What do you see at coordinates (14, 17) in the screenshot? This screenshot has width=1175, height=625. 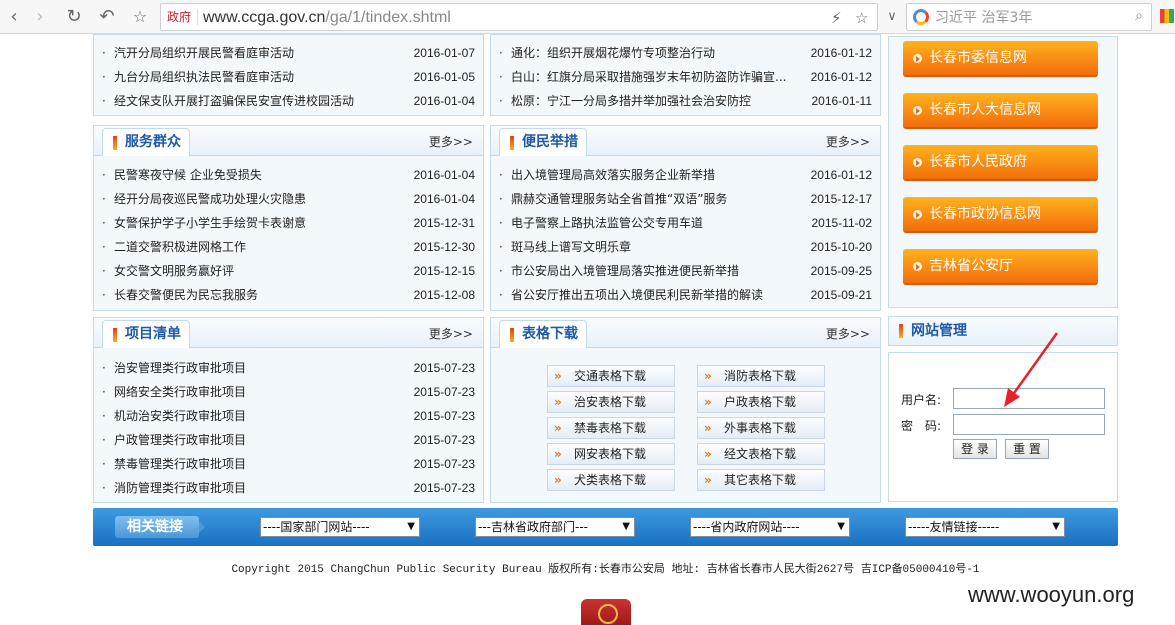 I see `back-icon: ‹` at bounding box center [14, 17].